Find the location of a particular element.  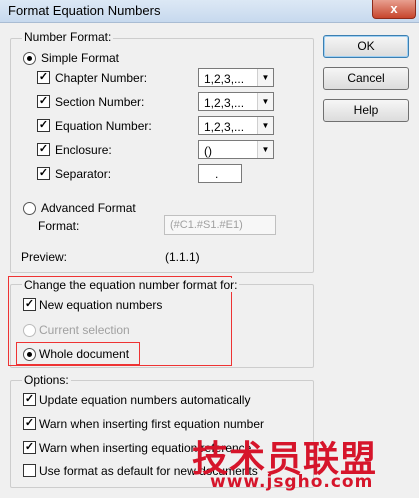

default-format-checkbox is located at coordinates (29, 470).